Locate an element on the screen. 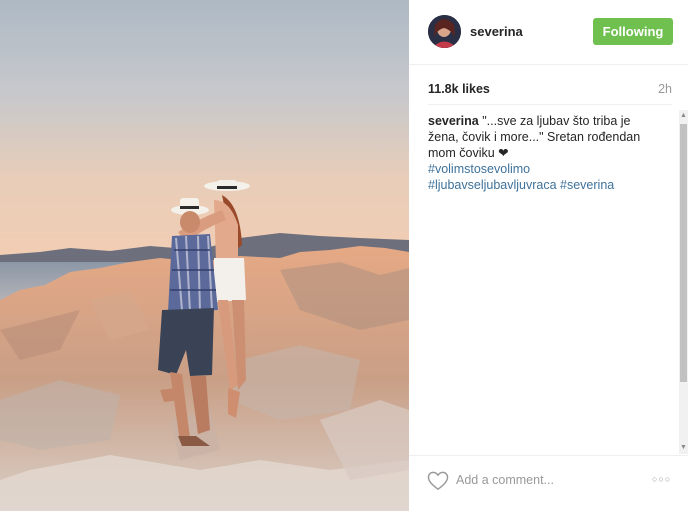 The image size is (688, 511). hashtag-link: #ljubavseljubavljuvraca is located at coordinates (492, 185).